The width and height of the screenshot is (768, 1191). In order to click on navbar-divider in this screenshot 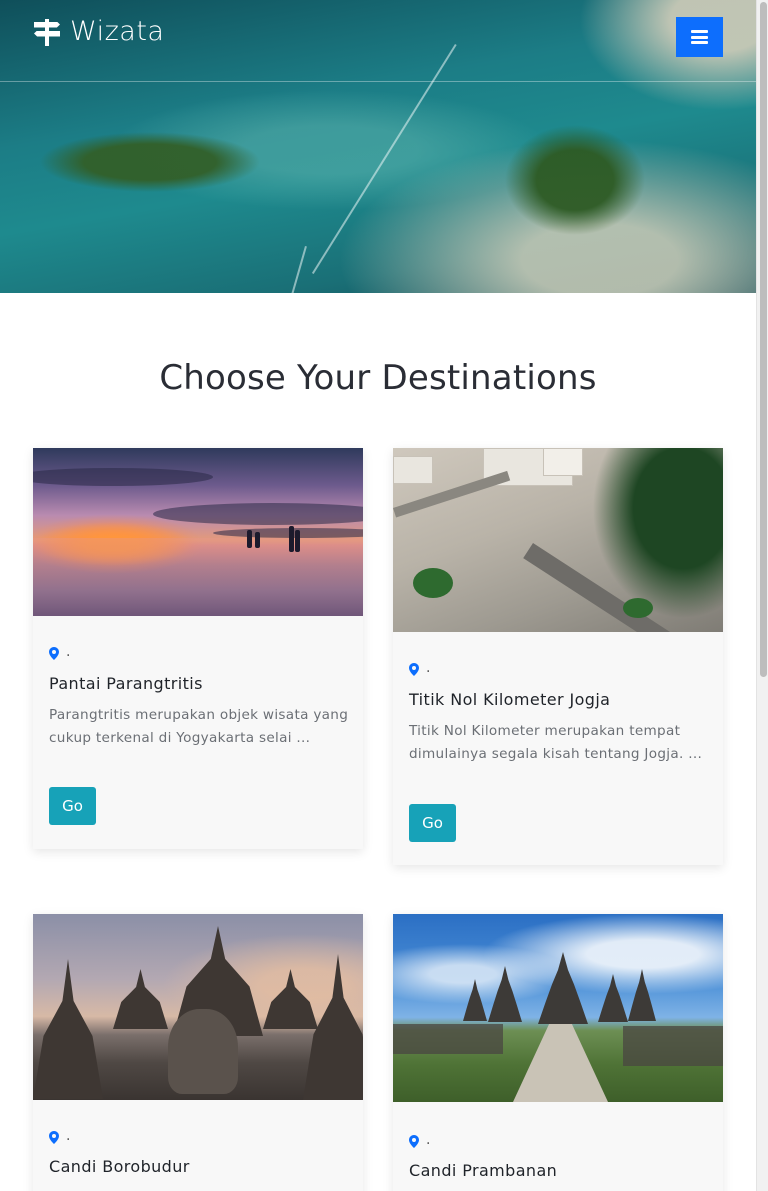, I will do `click(378, 81)`.